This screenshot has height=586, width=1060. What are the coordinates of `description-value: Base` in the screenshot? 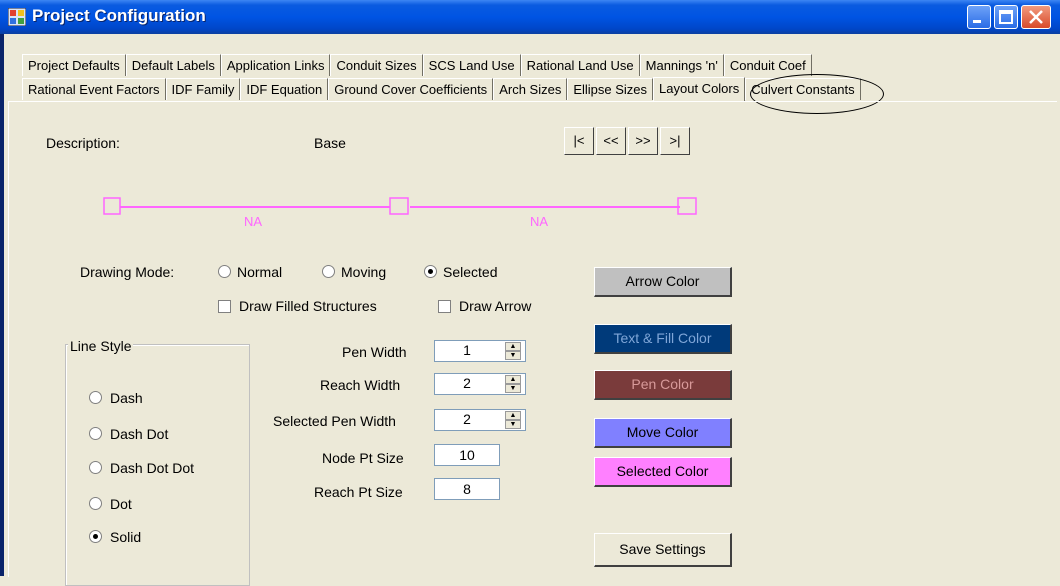 It's located at (330, 143).